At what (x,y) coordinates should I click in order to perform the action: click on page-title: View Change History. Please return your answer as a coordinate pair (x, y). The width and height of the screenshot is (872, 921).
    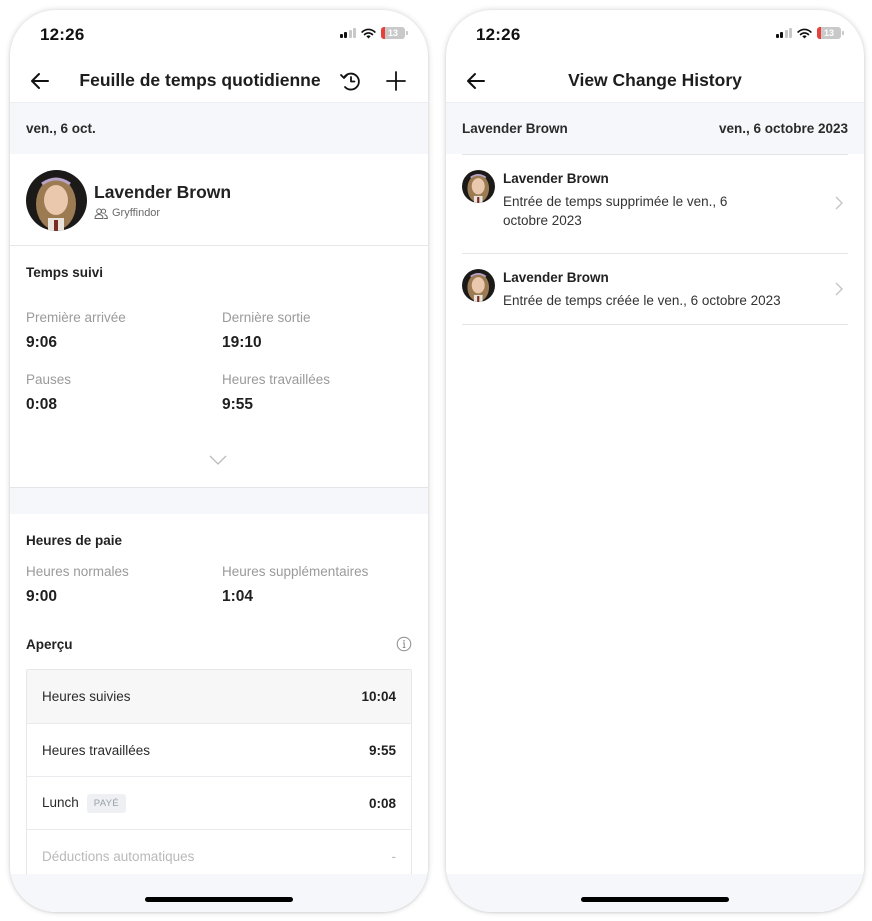
    Looking at the image, I should click on (655, 80).